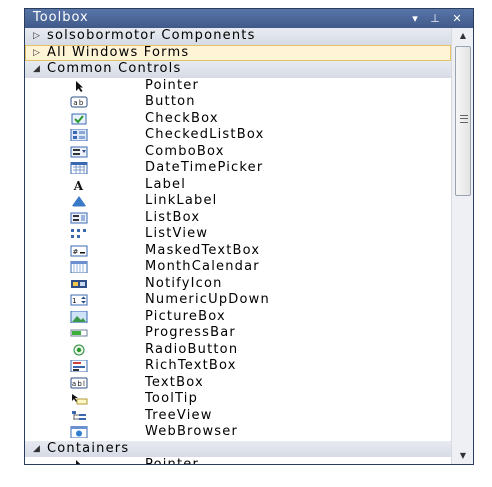  Describe the element at coordinates (415, 18) in the screenshot. I see `window-position-dropdown-icon: ▾` at that location.